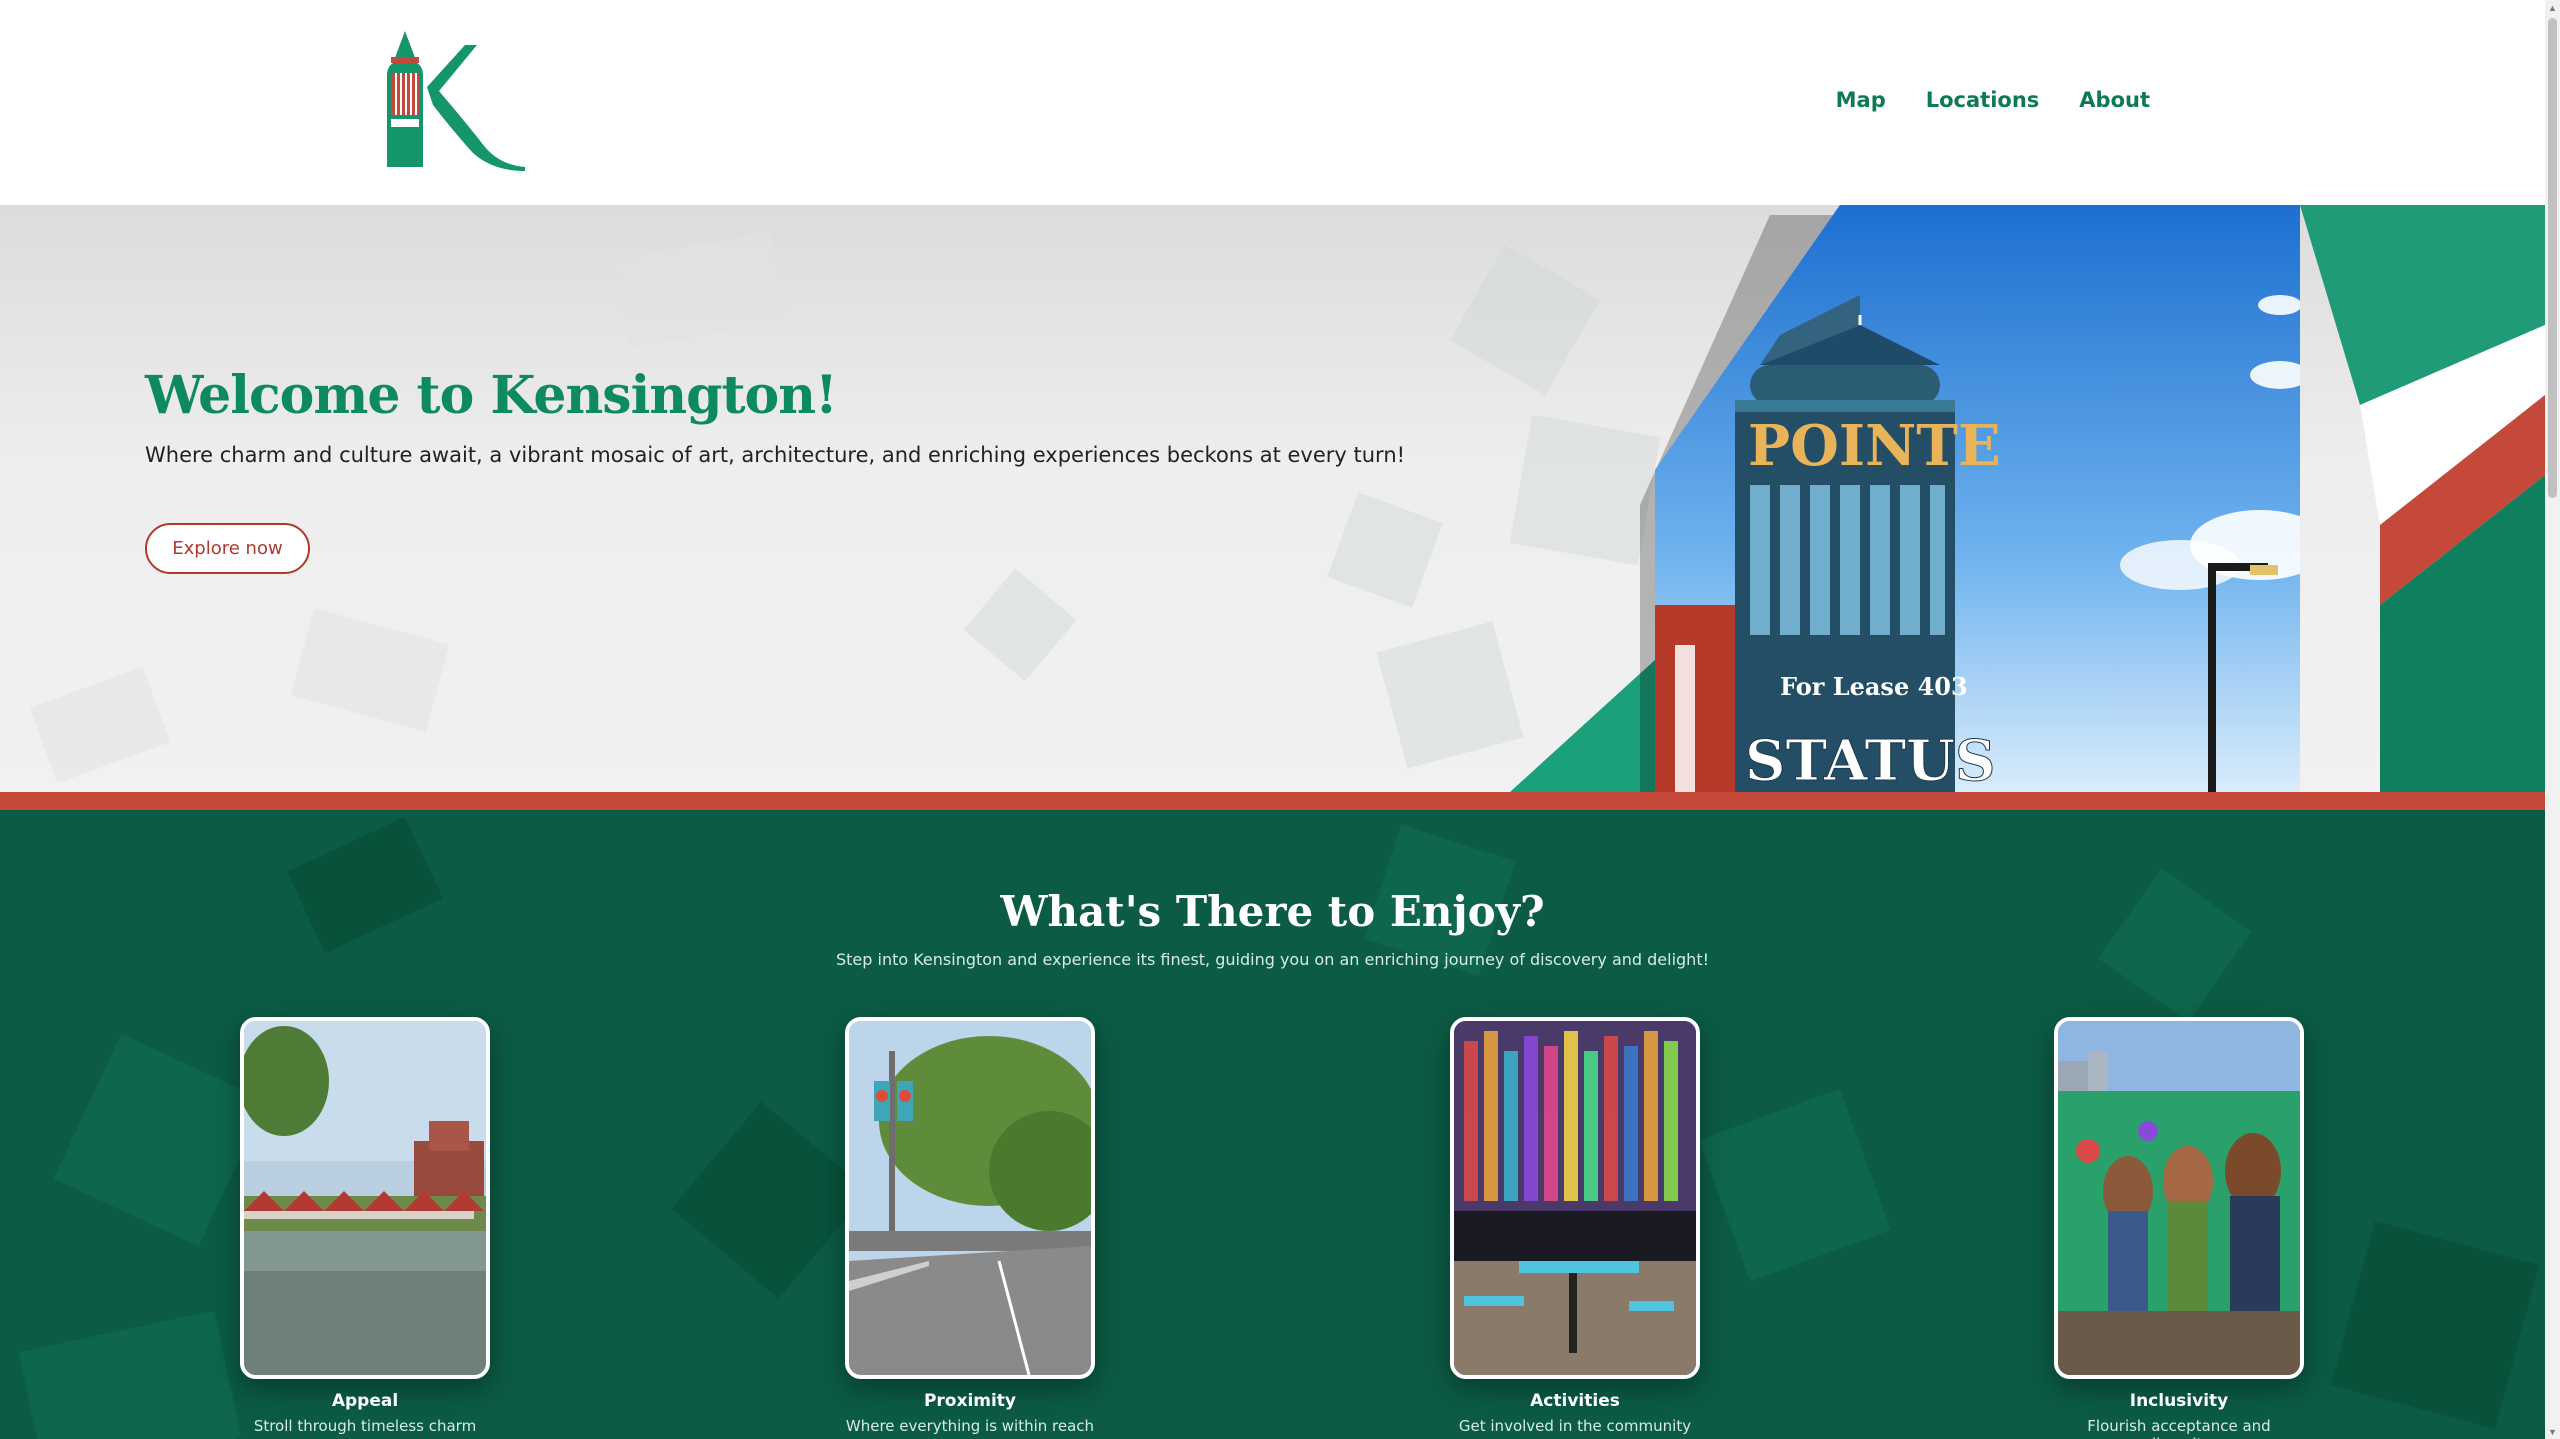 The image size is (2560, 1439). I want to click on nav-locations-link: Locations, so click(1983, 100).